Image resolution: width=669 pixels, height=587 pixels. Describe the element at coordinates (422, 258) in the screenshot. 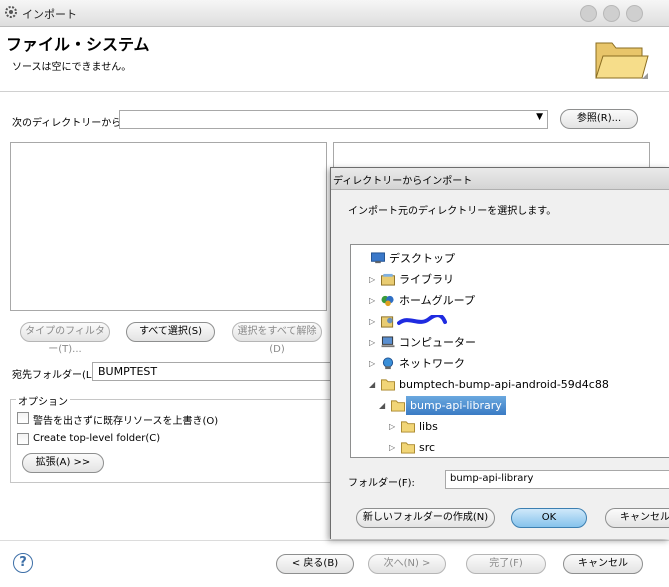

I see `tree-row-label: デスクトップ` at that location.